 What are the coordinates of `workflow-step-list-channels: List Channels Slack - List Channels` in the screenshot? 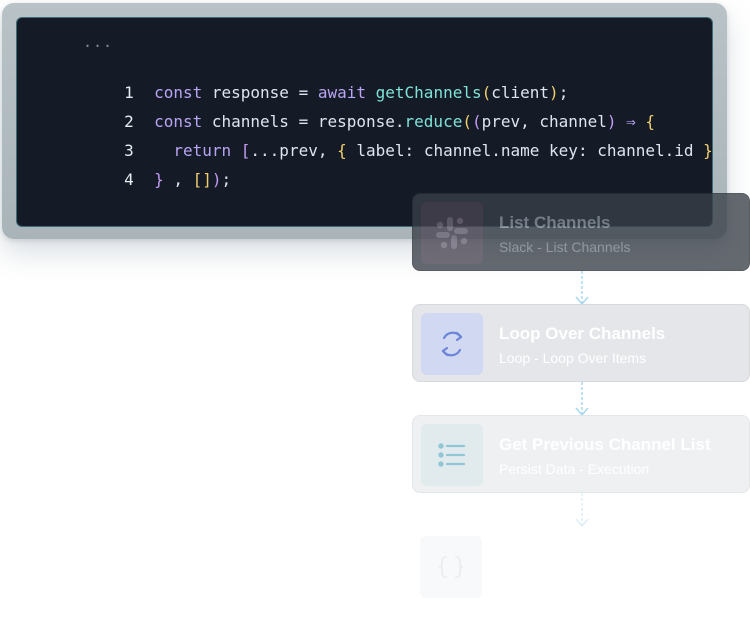 It's located at (581, 232).